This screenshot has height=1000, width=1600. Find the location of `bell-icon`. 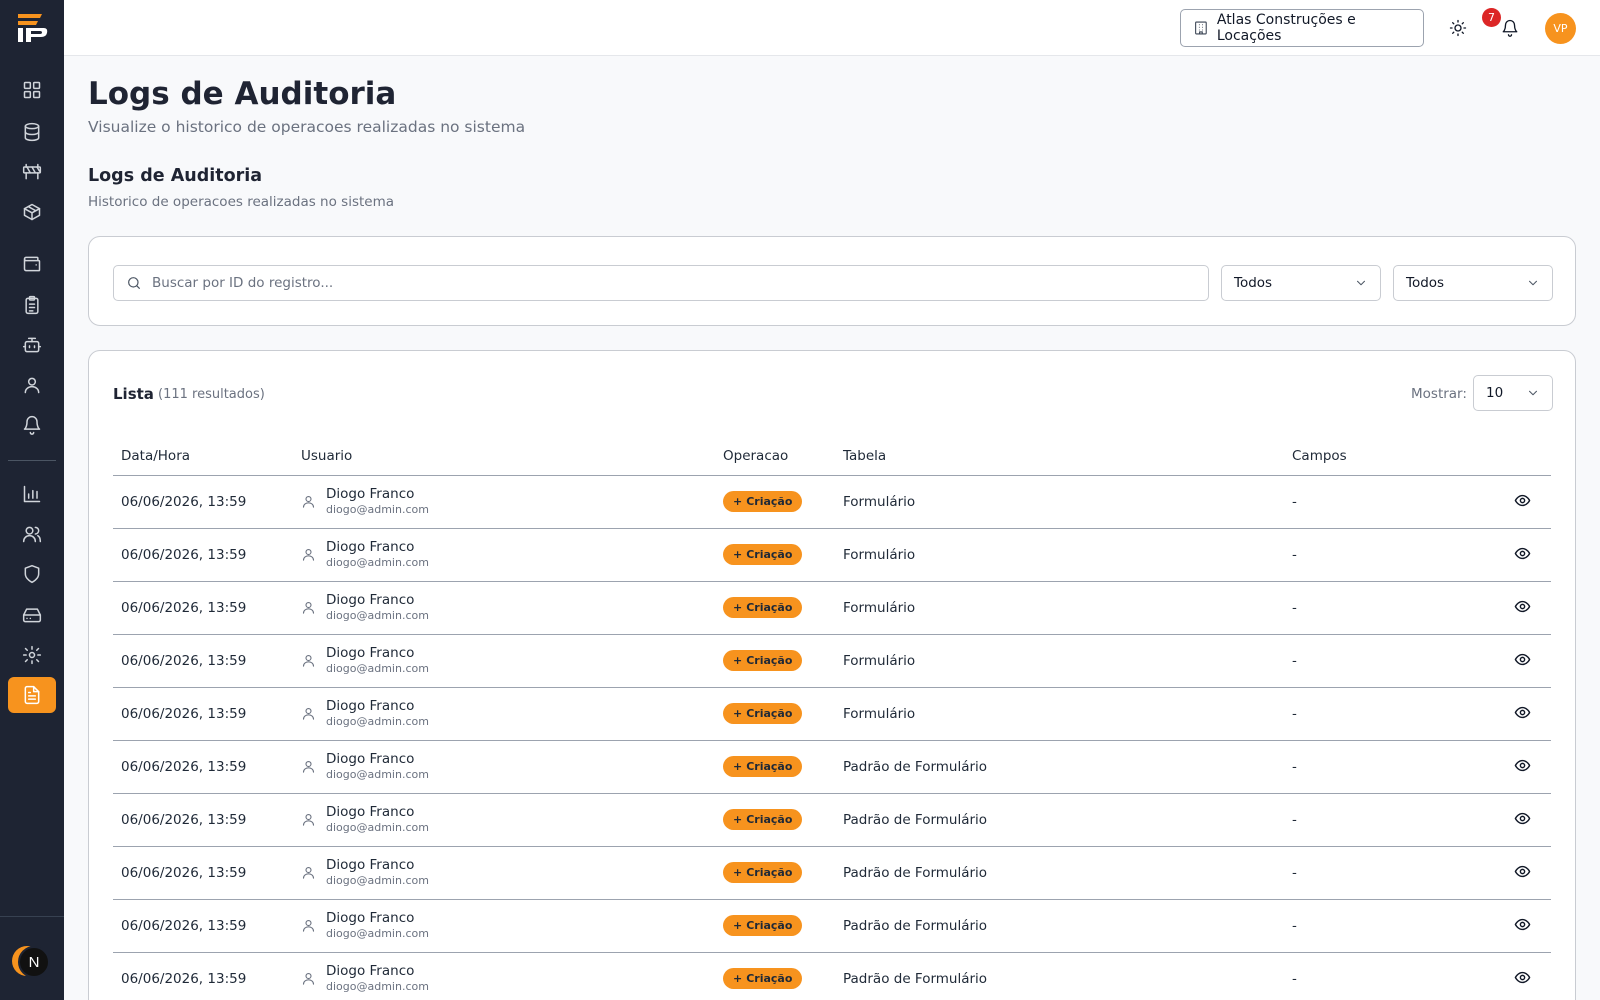

bell-icon is located at coordinates (32, 425).